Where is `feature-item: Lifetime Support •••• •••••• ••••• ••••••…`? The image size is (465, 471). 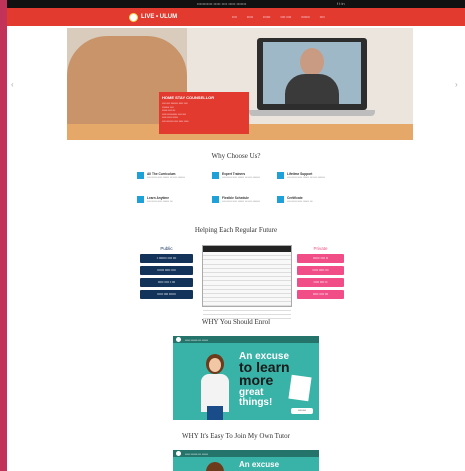 feature-item: Lifetime Support •••• •••••• ••••• ••••••… is located at coordinates (312, 182).